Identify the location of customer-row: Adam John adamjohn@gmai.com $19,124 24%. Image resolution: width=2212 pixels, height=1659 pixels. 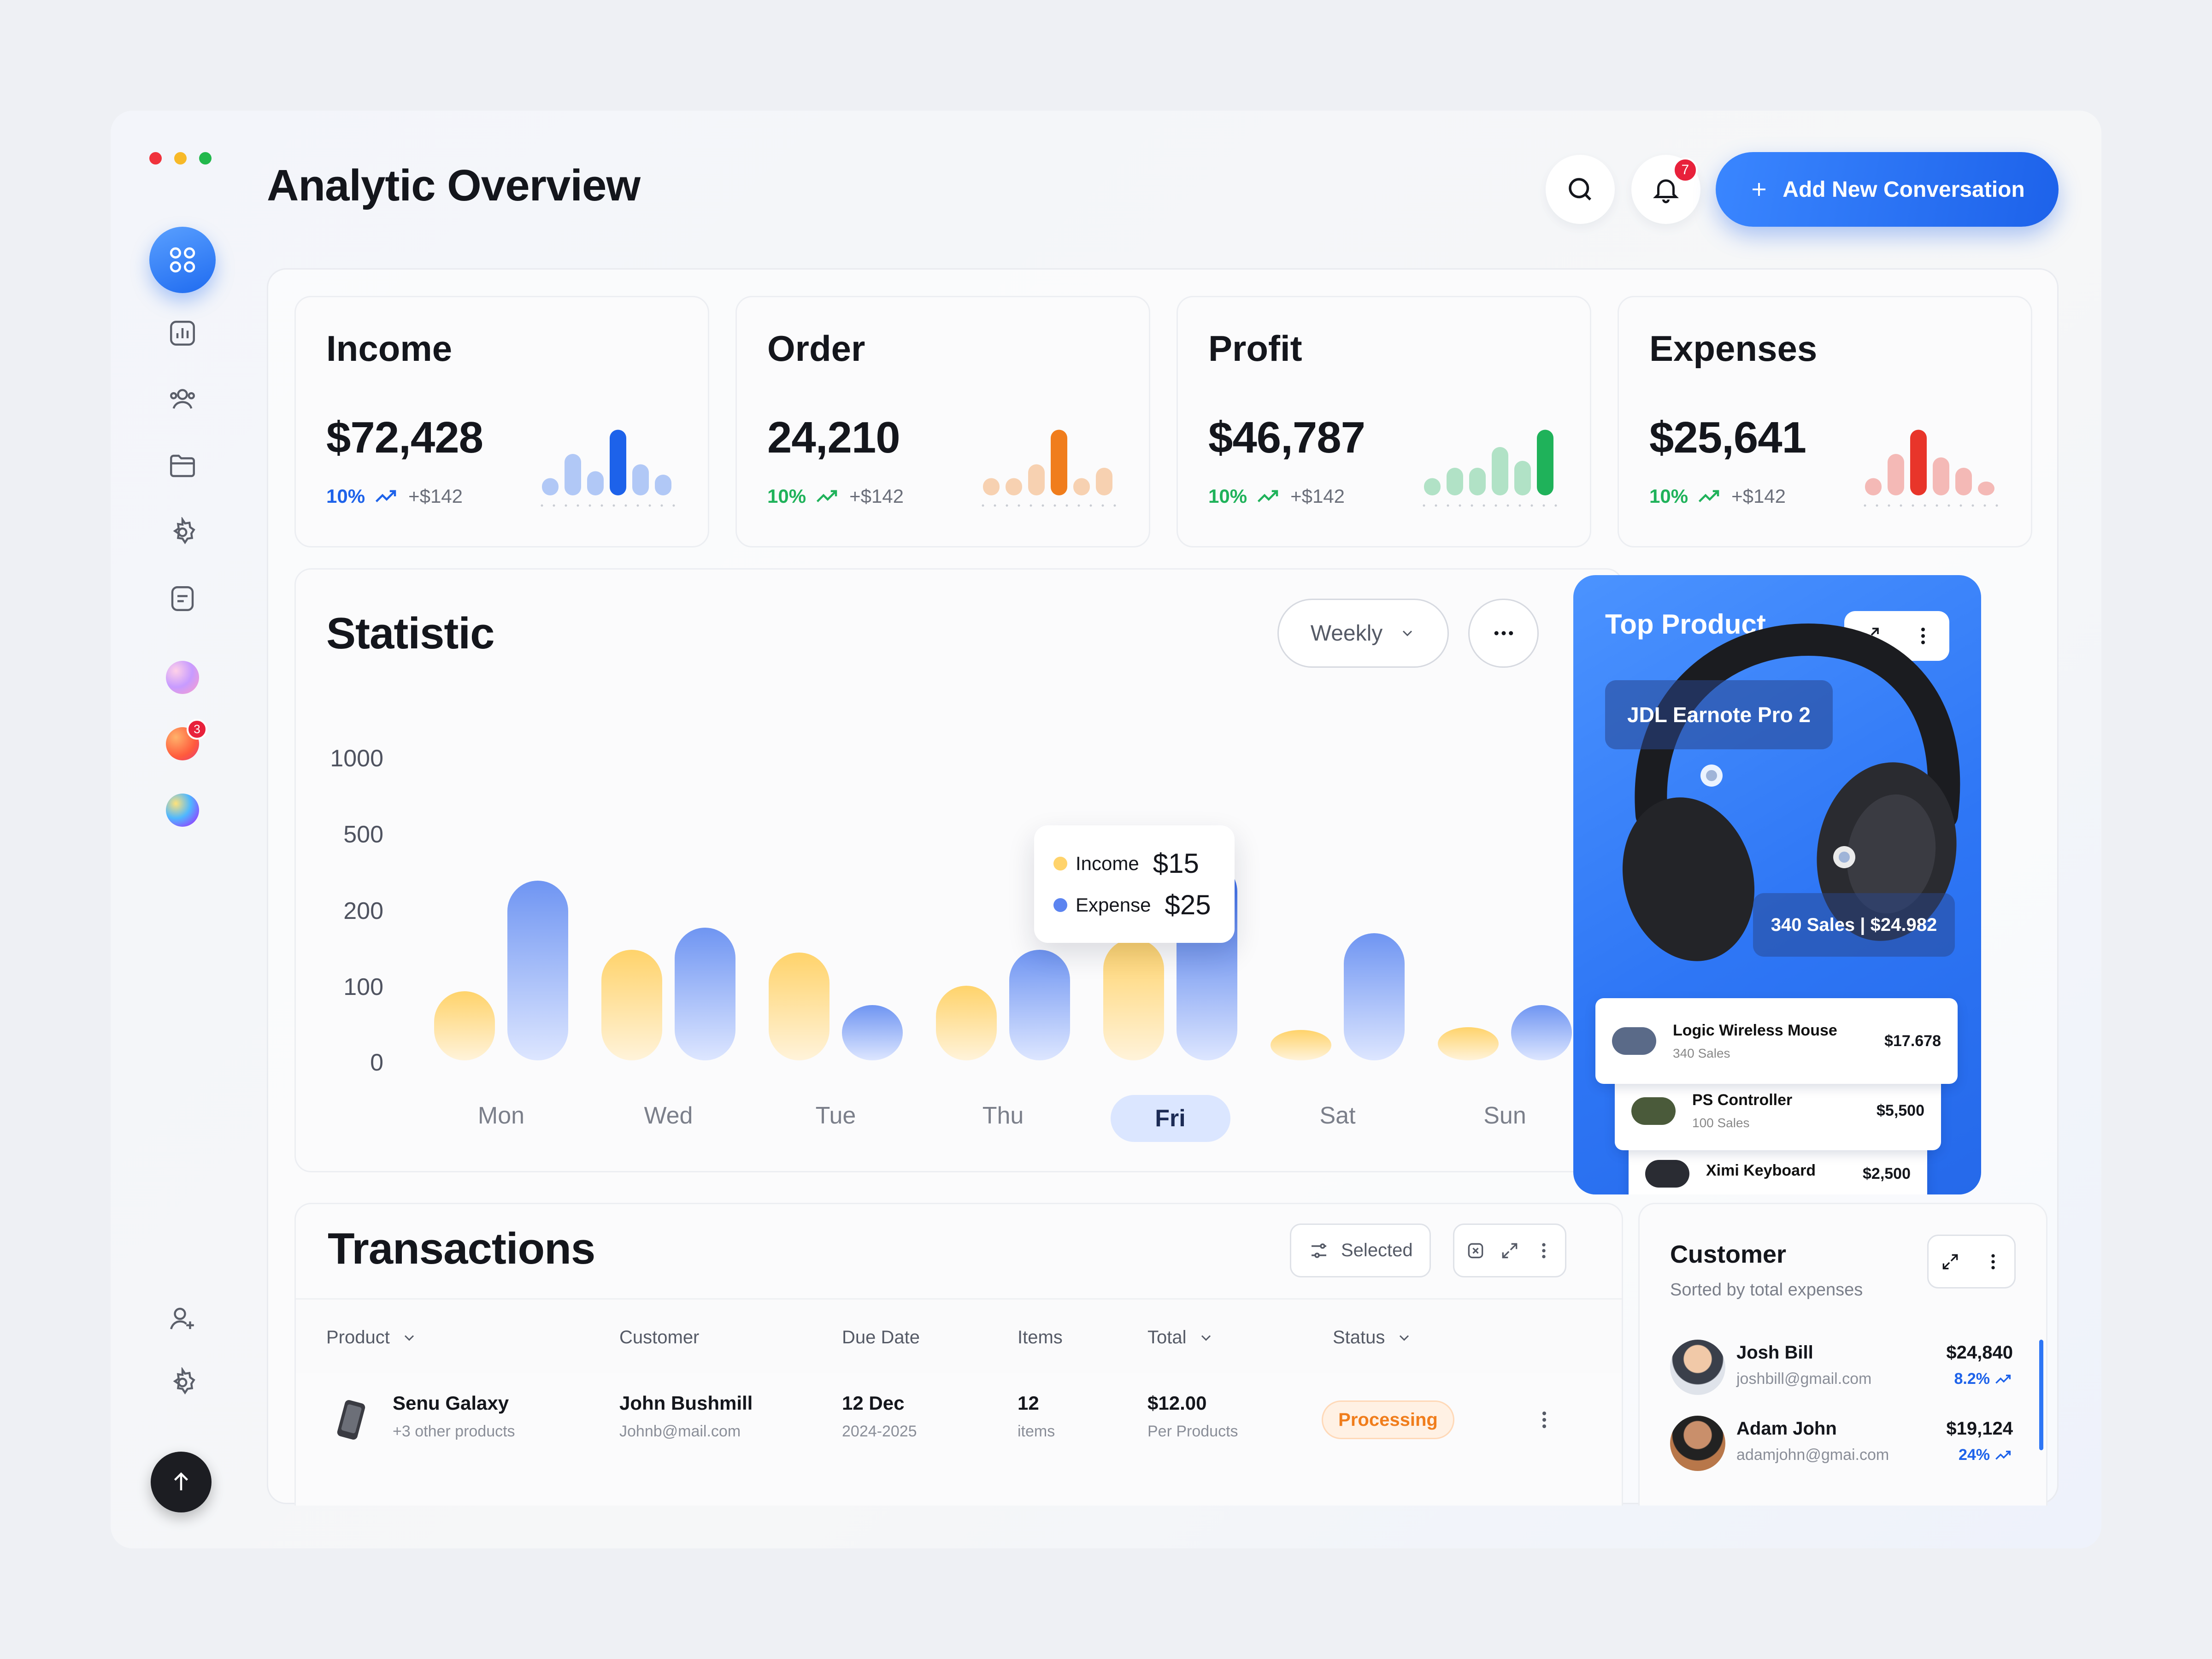
(1841, 1446).